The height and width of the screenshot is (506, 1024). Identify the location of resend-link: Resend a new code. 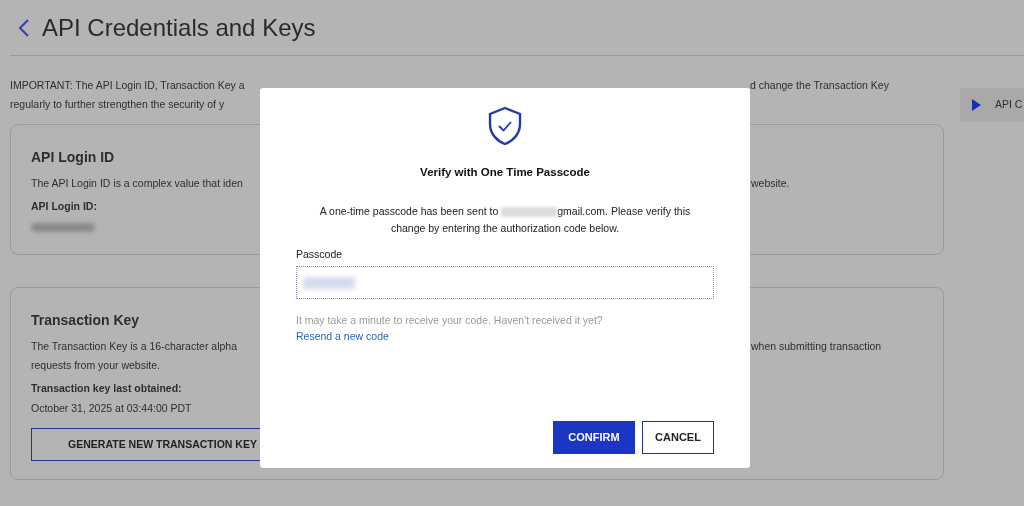
(342, 336).